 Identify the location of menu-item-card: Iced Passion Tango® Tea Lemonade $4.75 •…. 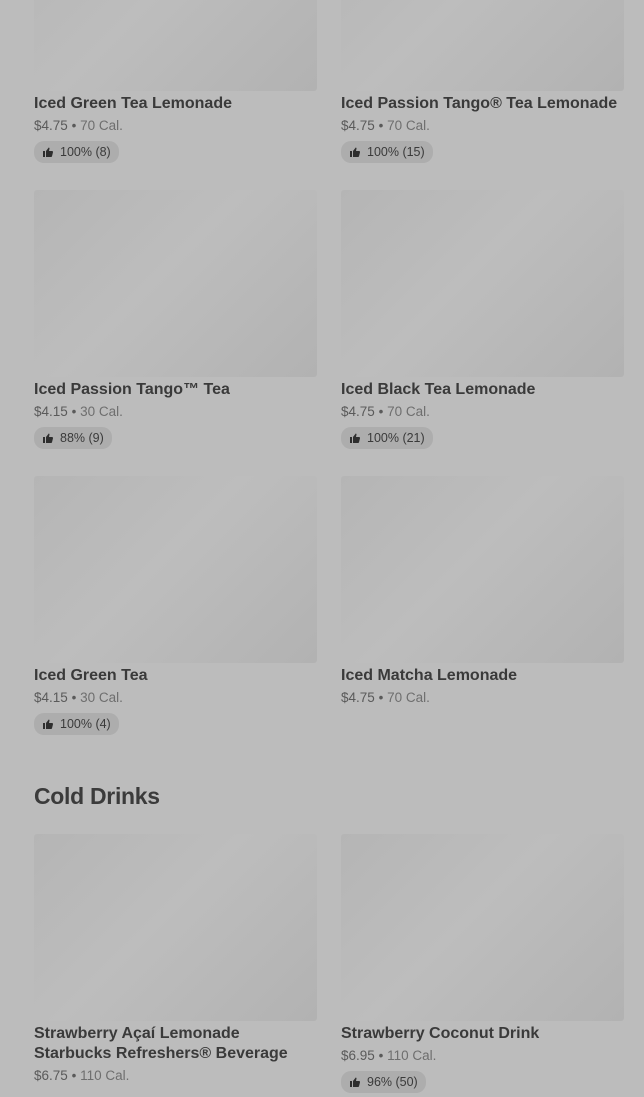
(482, 81).